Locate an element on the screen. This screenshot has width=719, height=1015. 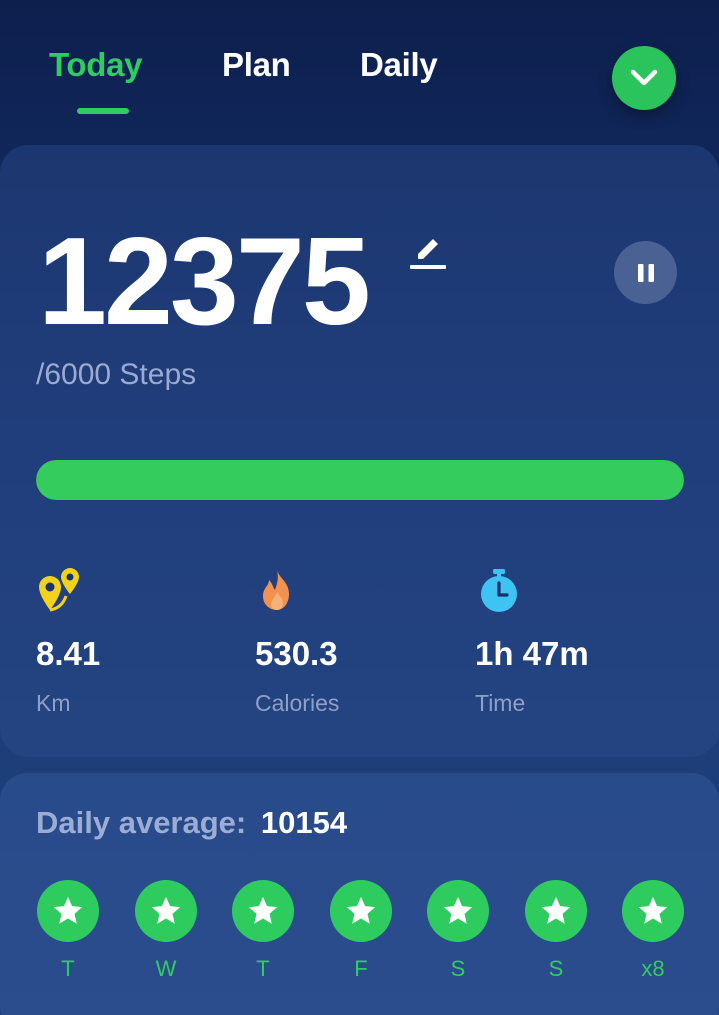
step-progress-bar is located at coordinates (360, 480).